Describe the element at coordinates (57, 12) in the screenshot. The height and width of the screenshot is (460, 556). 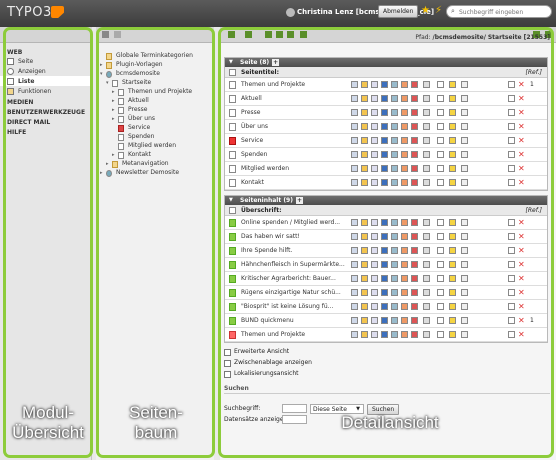
I see `typo3-logo-icon` at that location.